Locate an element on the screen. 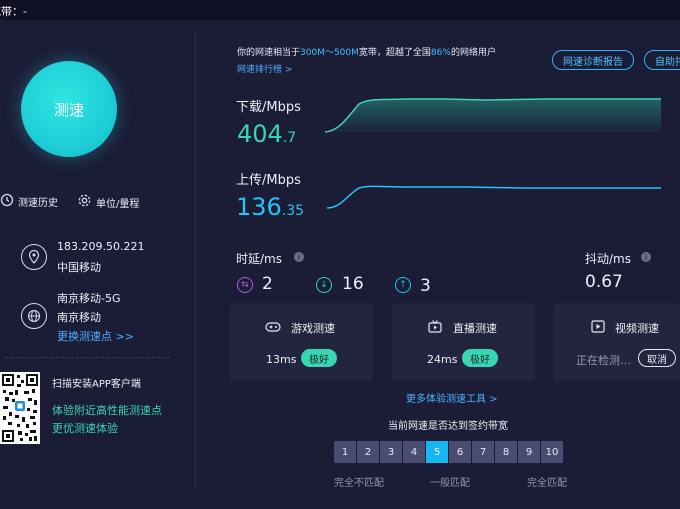 The width and height of the screenshot is (680, 509). summary-prefix: 你的网速相当于 is located at coordinates (269, 53).